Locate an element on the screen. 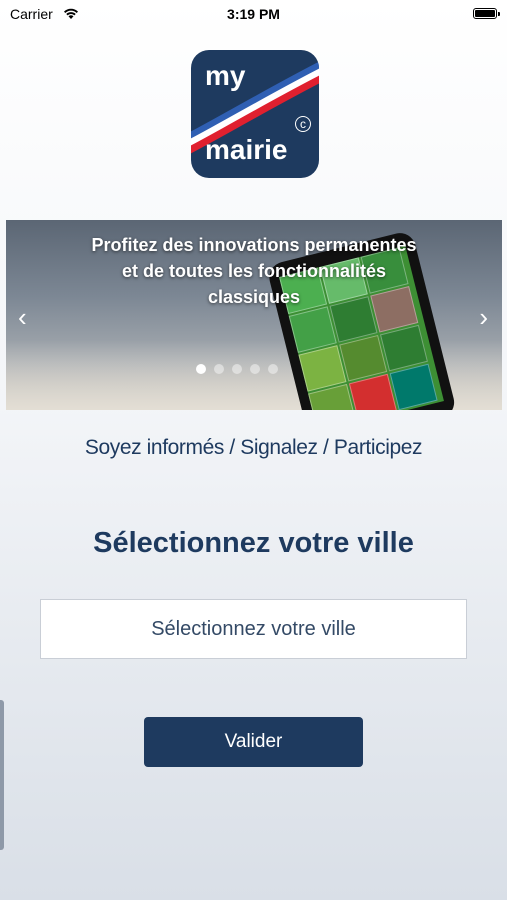  clock: 3:19 PM is located at coordinates (253, 14).